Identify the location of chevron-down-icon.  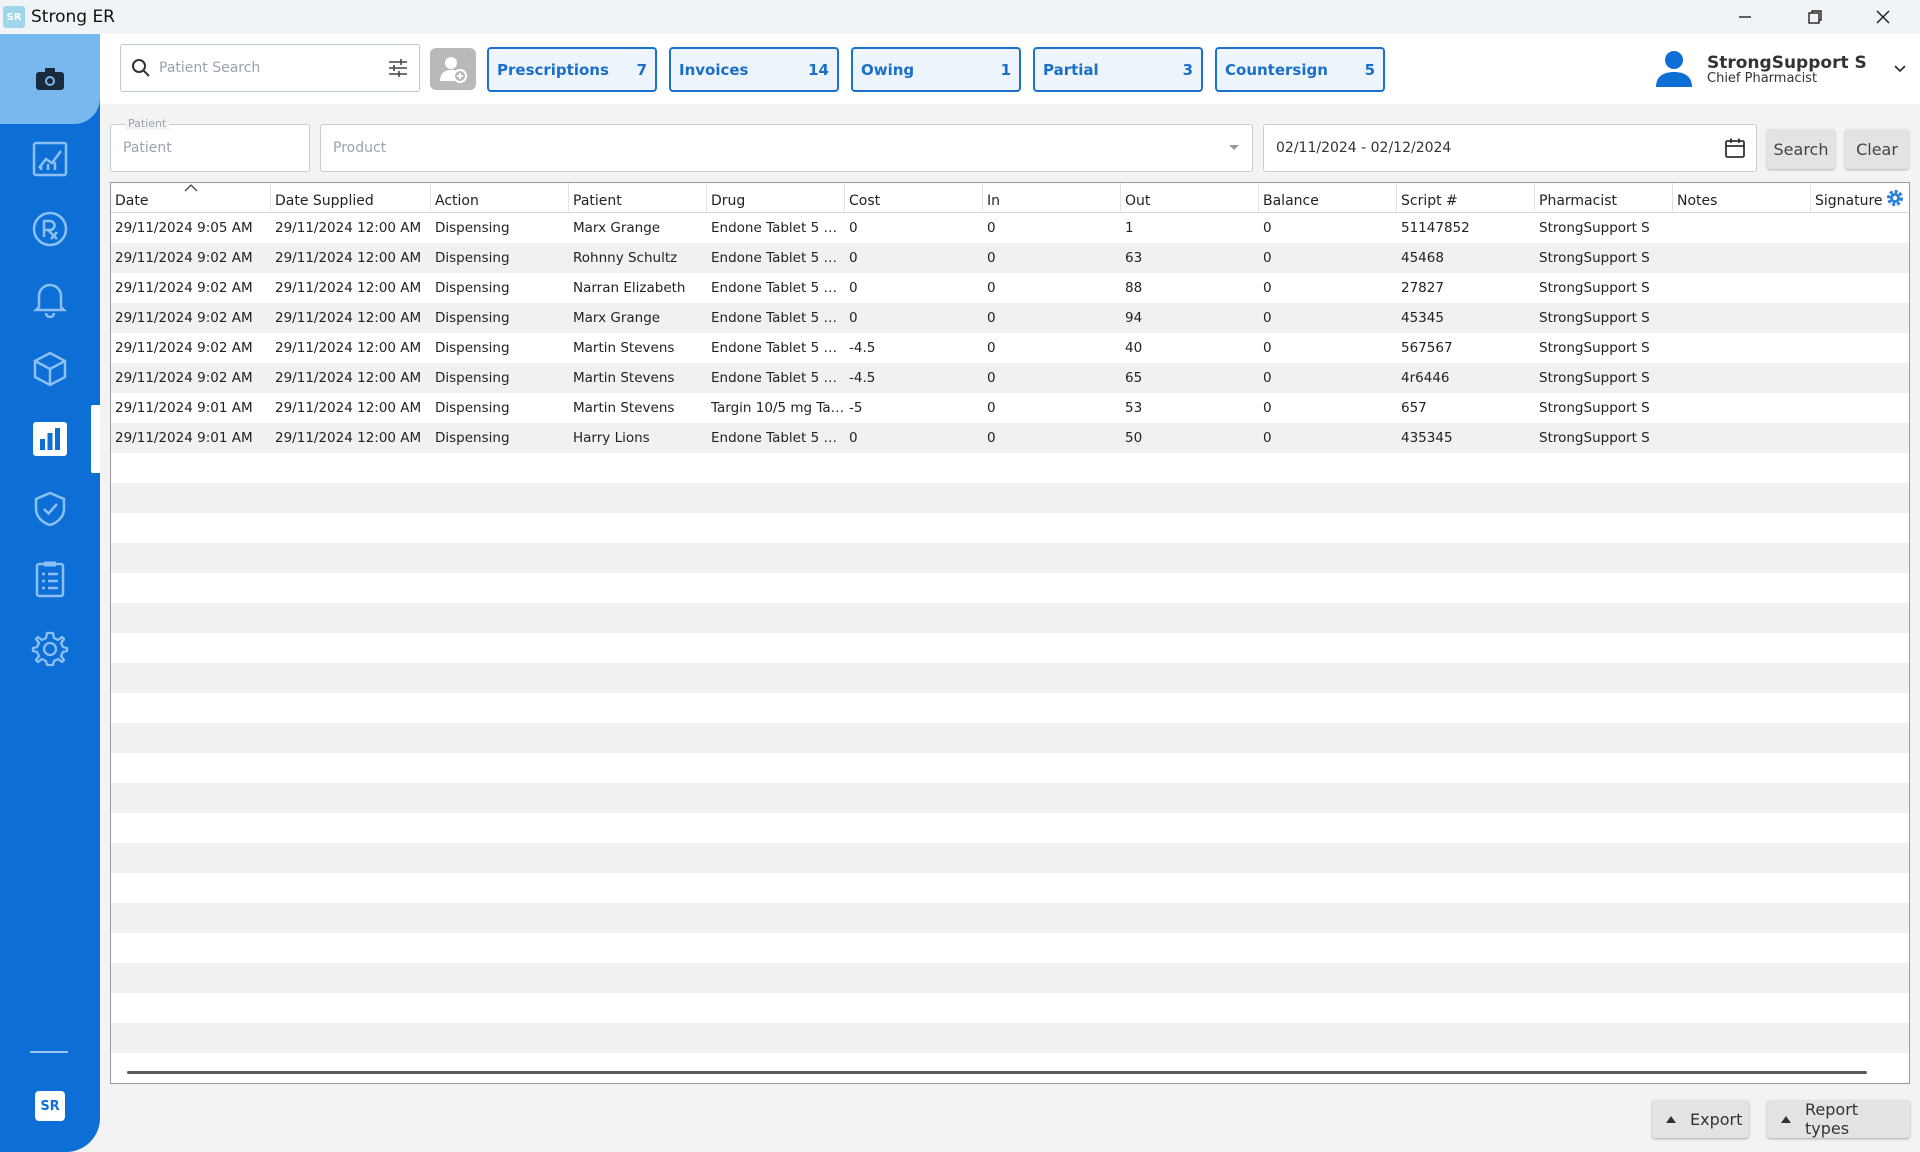
(1900, 69).